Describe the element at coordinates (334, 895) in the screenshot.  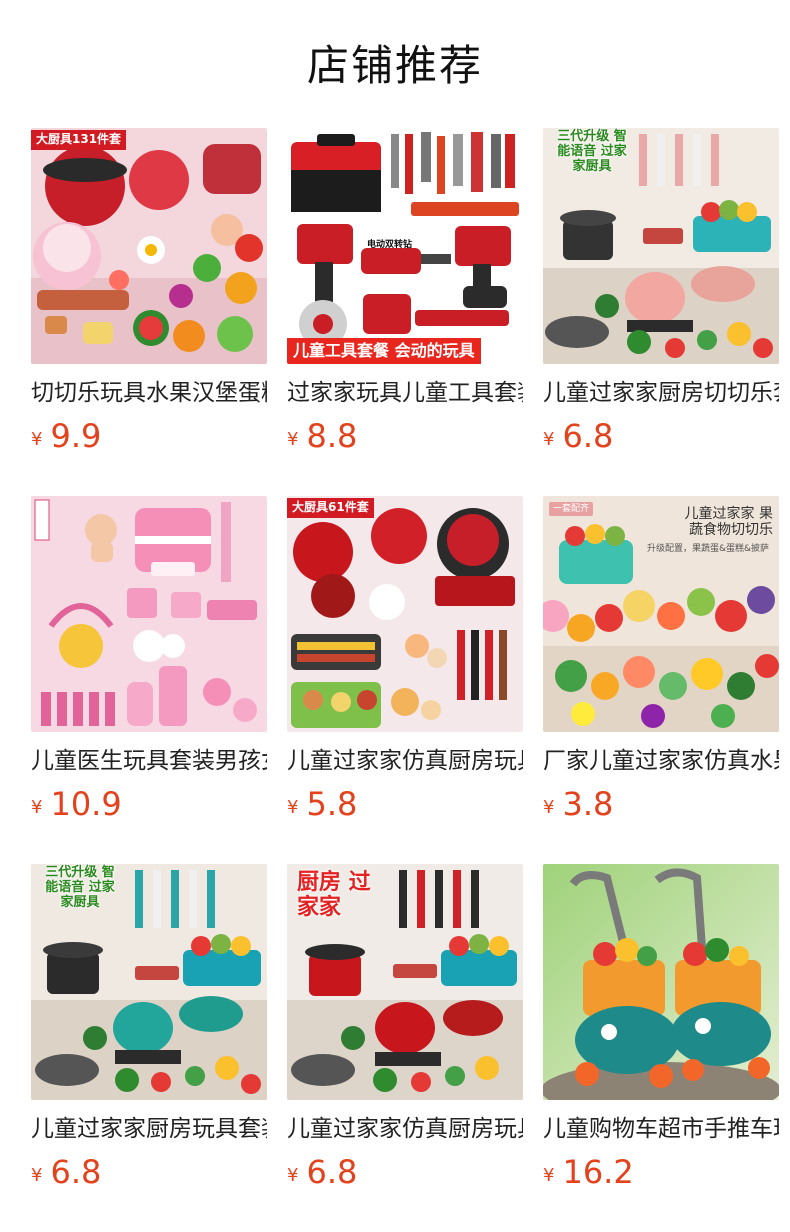
I see `image-headline: 厨房 过家家` at that location.